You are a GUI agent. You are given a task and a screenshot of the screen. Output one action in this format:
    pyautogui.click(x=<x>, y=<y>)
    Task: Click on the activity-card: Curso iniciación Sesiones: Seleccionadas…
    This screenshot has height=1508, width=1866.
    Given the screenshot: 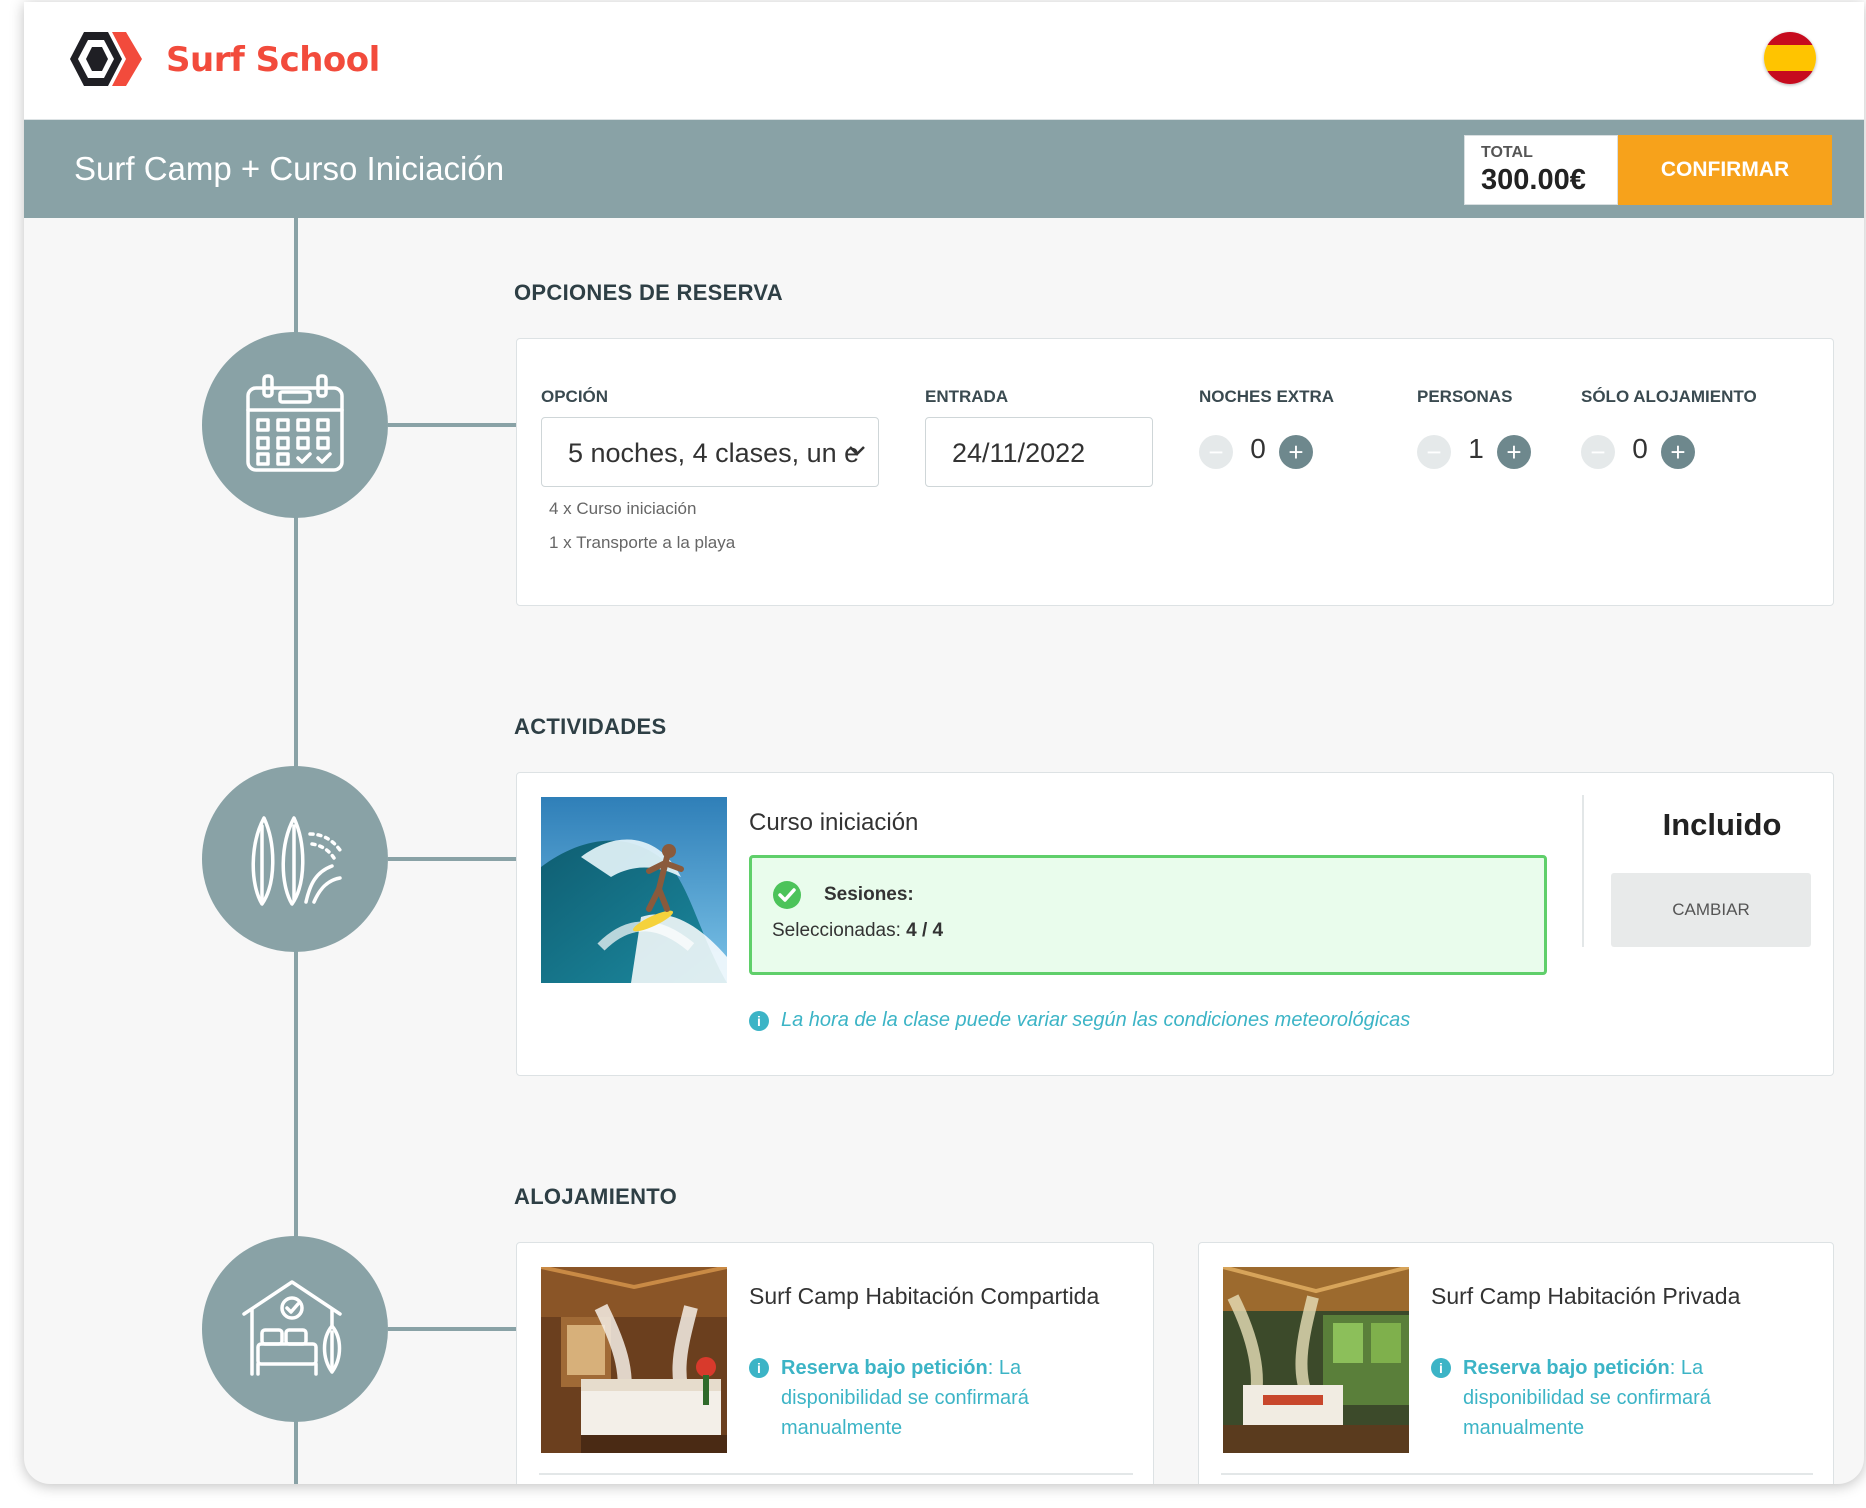 What is the action you would take?
    pyautogui.click(x=1175, y=924)
    